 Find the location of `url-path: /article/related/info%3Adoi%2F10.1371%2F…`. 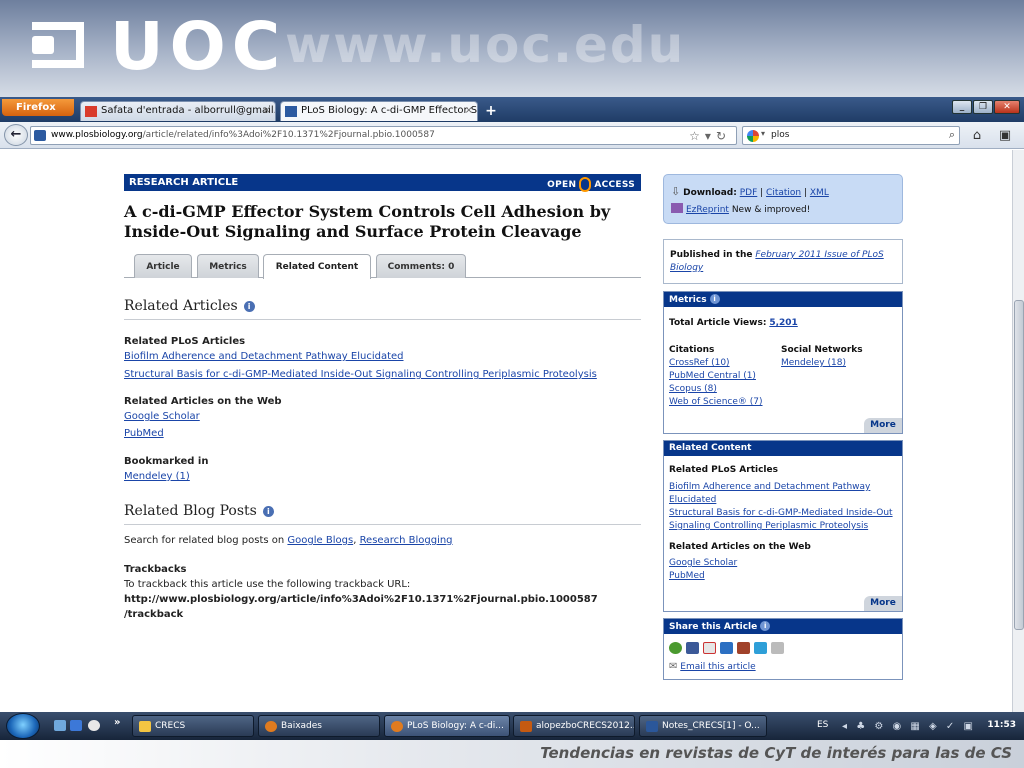

url-path: /article/related/info%3Adoi%2F10.1371%2F… is located at coordinates (288, 135).